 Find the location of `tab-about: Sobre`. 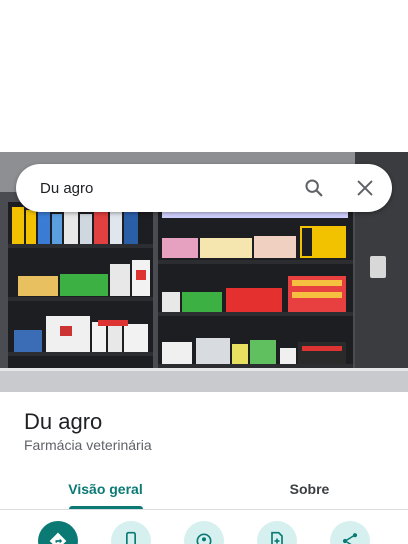

tab-about: Sobre is located at coordinates (309, 489).